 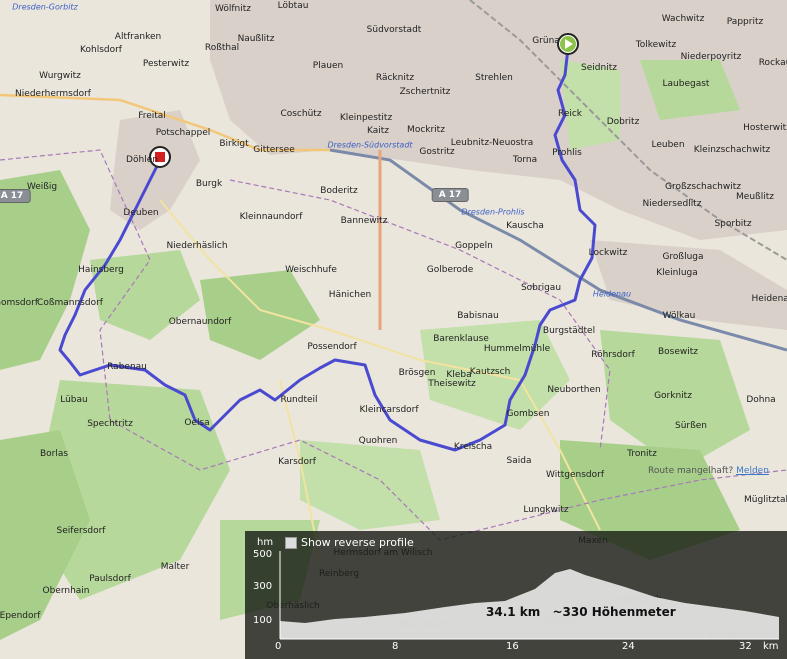 I want to click on place-label: Wittgensdorf, so click(x=575, y=475).